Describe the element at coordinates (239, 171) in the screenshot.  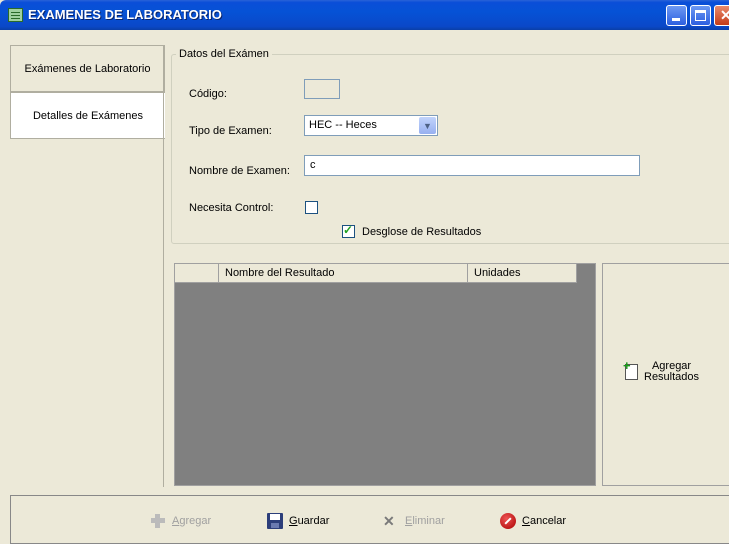
I see `nombre-examen-label: Nombre de Examen:` at that location.